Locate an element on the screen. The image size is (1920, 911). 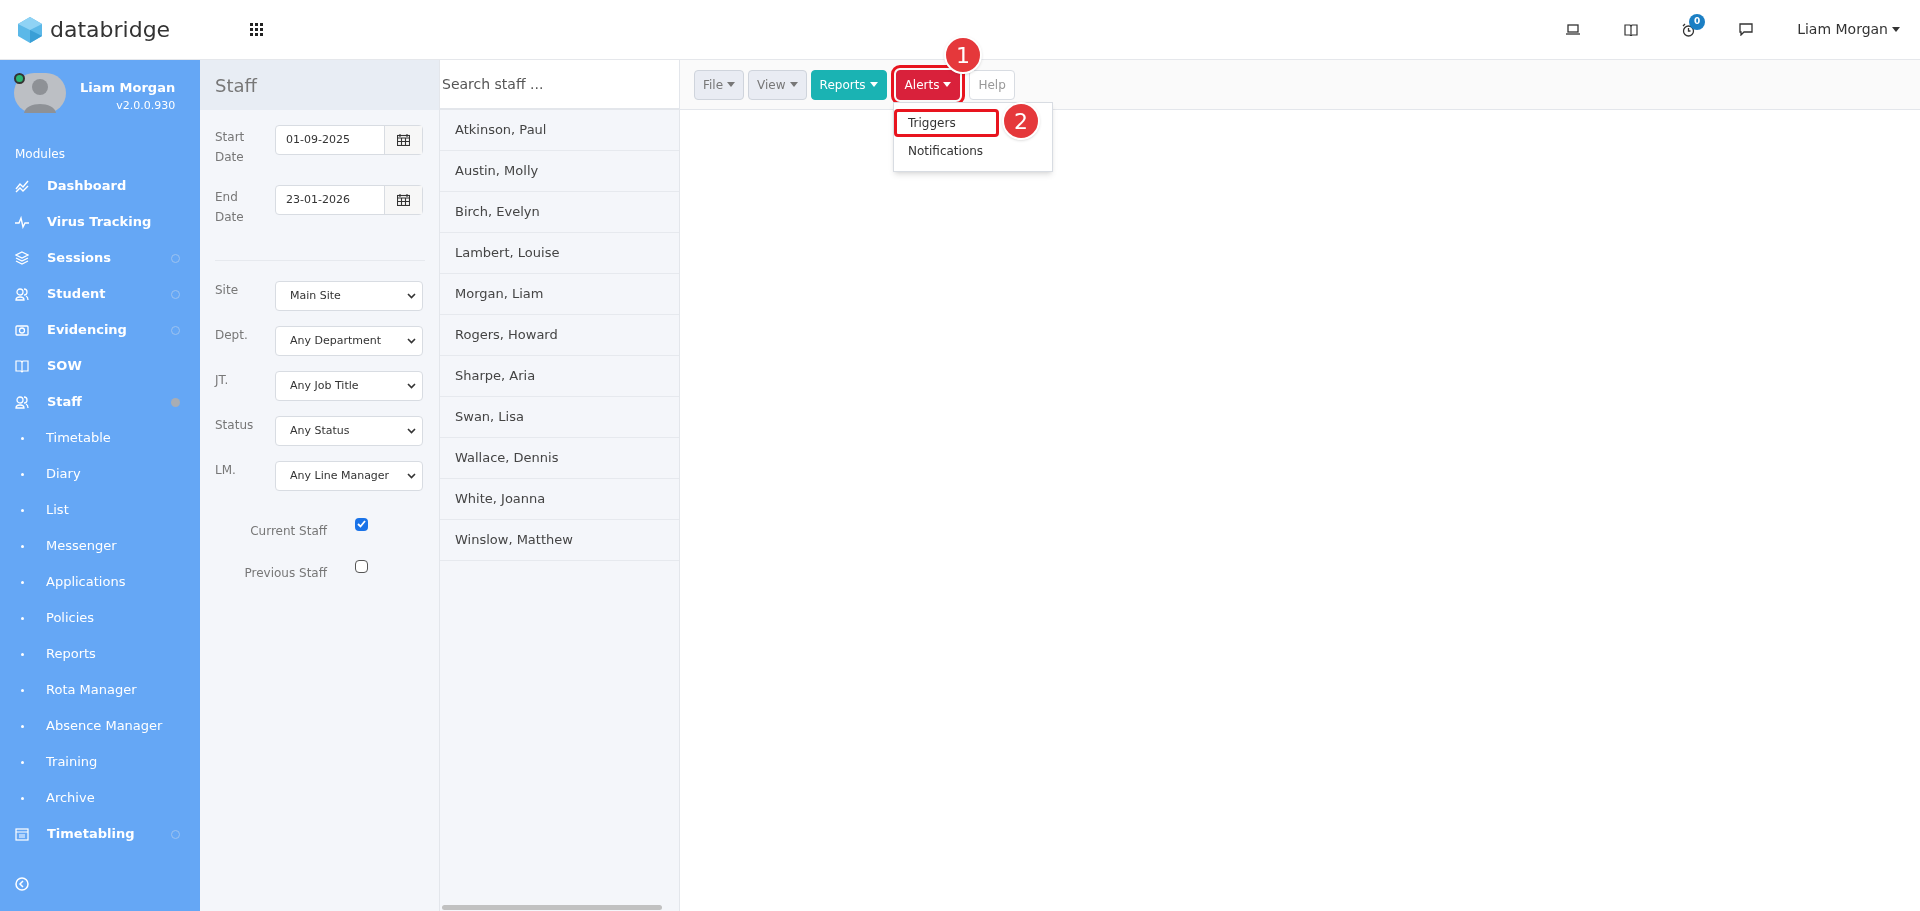
avatar-icon is located at coordinates (40, 93).